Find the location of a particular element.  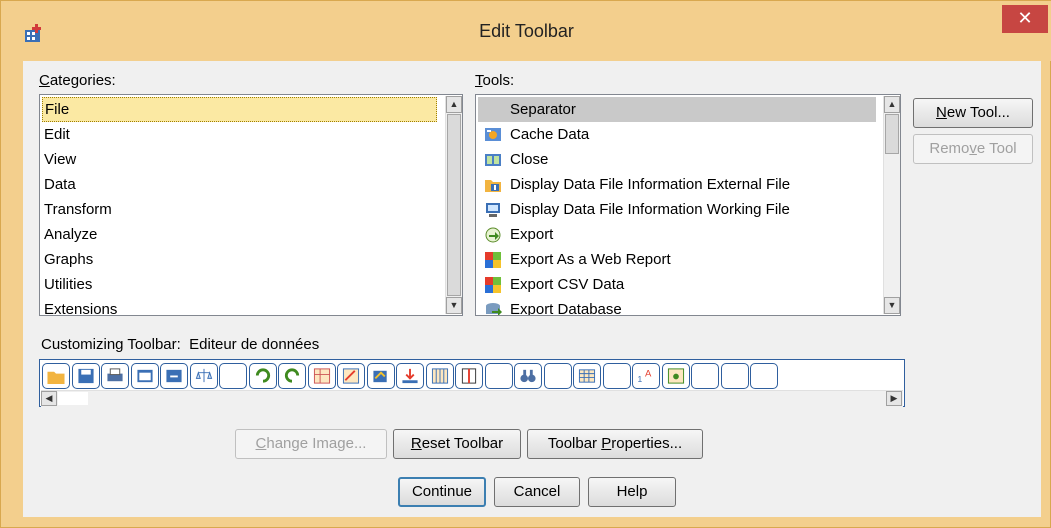

csv-export-icon is located at coordinates (493, 285).